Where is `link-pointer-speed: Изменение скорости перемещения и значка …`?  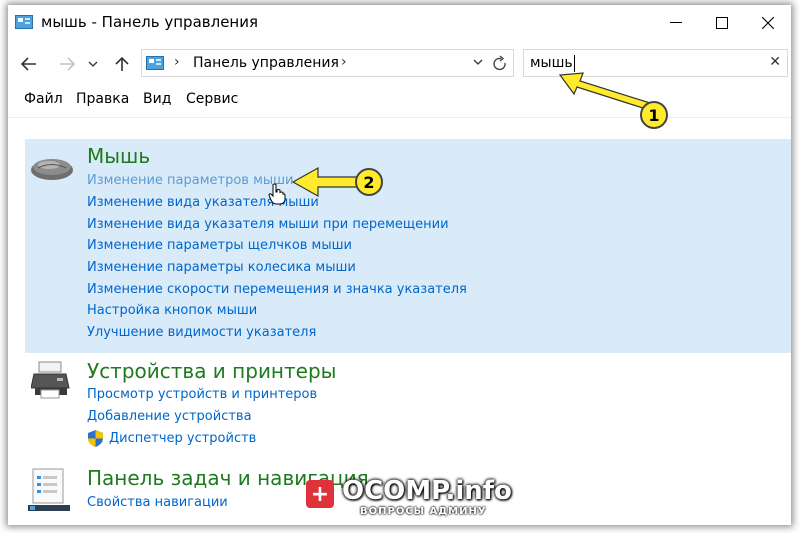 link-pointer-speed: Изменение скорости перемещения и значка … is located at coordinates (277, 289).